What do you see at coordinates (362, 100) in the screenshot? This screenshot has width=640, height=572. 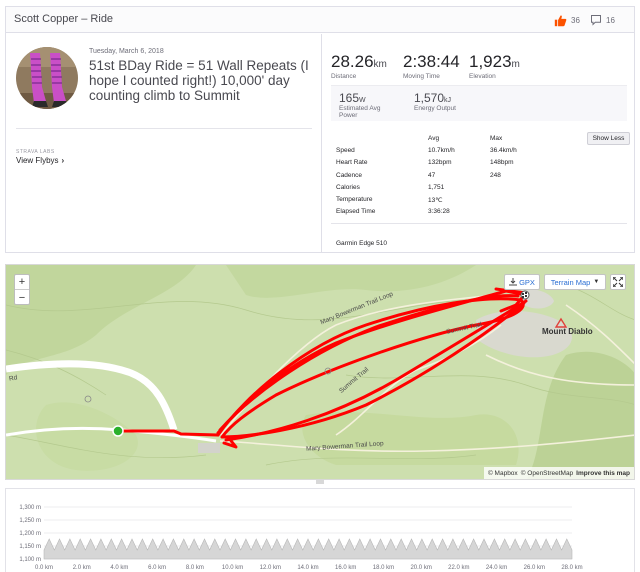 I see `power-unit: W` at bounding box center [362, 100].